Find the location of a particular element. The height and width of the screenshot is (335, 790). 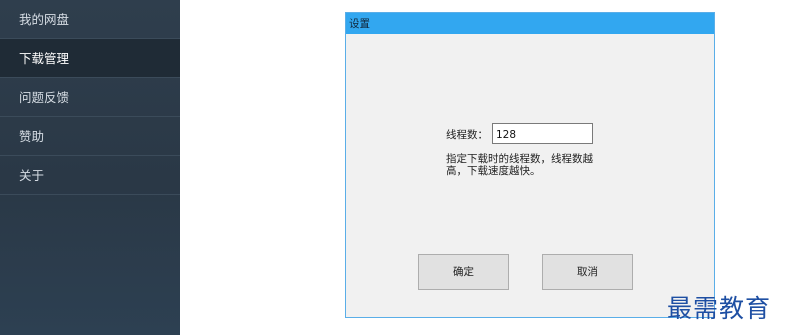

confirm-button: 确定 is located at coordinates (463, 272).